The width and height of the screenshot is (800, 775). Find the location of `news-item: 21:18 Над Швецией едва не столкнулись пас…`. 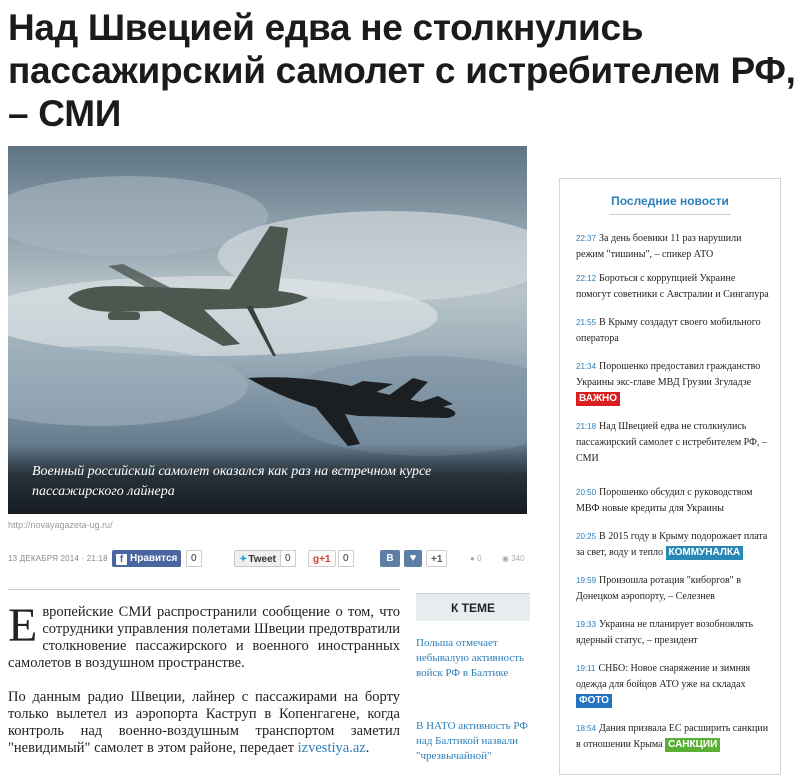

news-item: 21:18 Над Швецией едва не столкнулись пас… is located at coordinates (673, 443).